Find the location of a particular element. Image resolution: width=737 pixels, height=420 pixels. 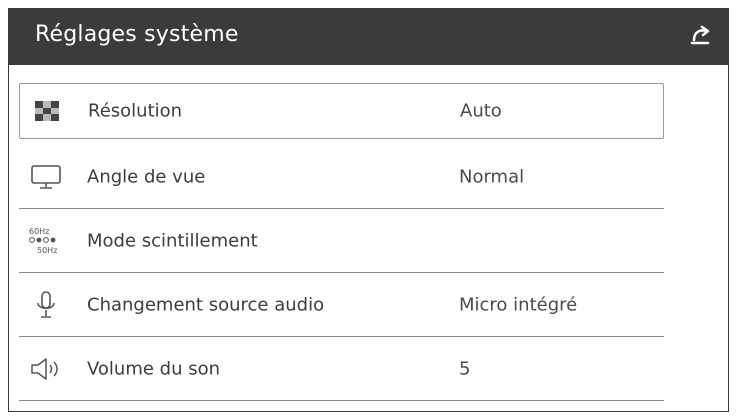

header-bar: Réglages système is located at coordinates (368, 37).